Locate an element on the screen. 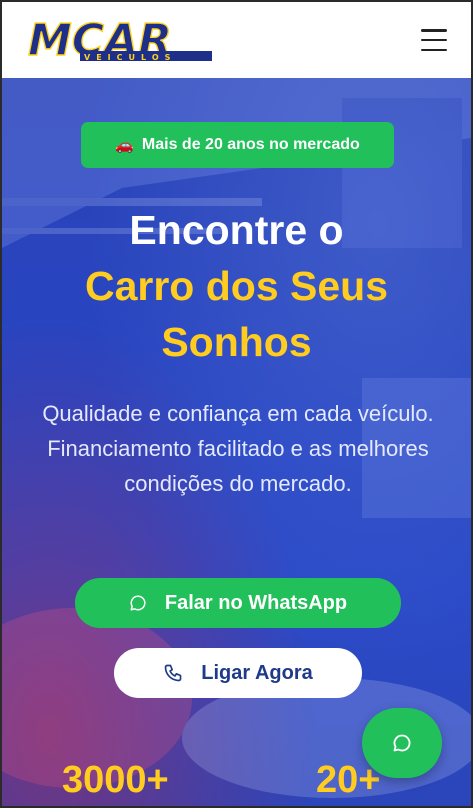 This screenshot has width=473, height=808. experience-badge: 🚗 Mais de 20 anos no mercado is located at coordinates (237, 145).